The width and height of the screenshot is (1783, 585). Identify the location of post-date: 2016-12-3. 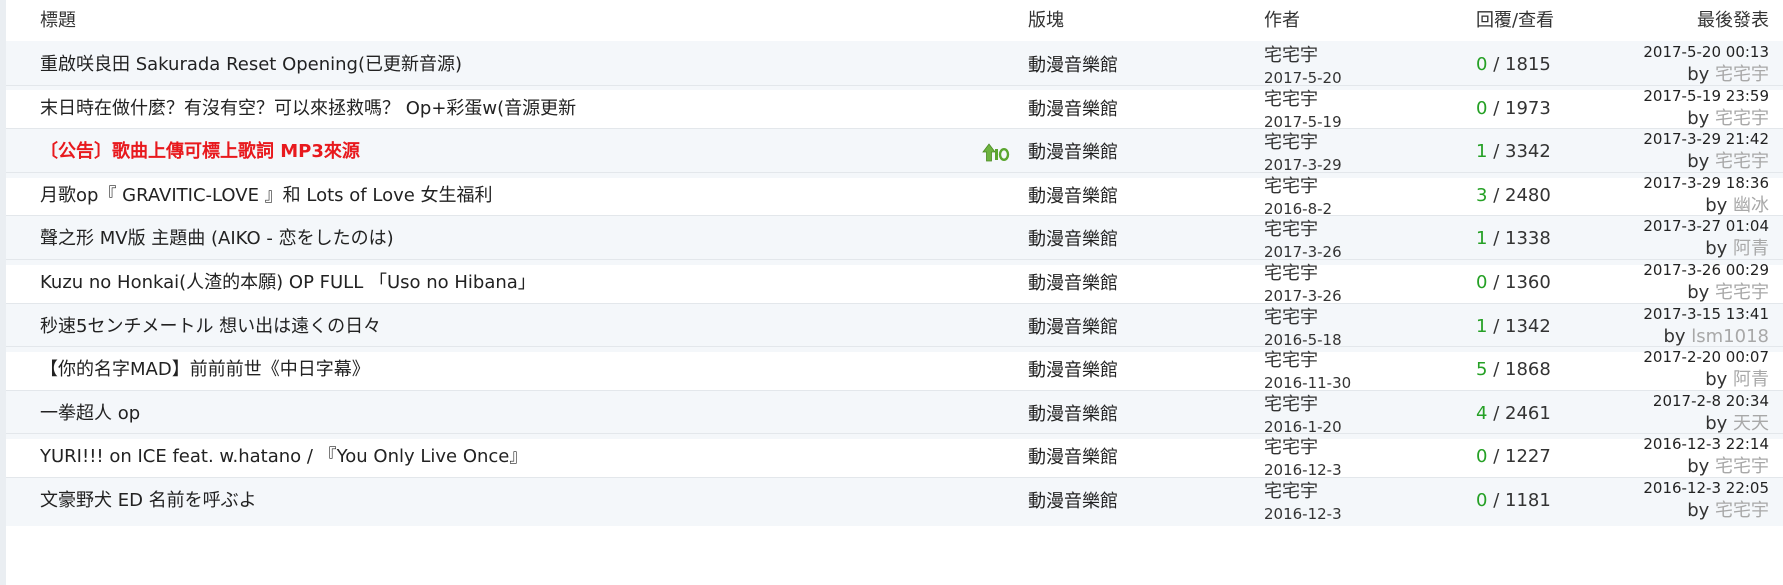
(1303, 514).